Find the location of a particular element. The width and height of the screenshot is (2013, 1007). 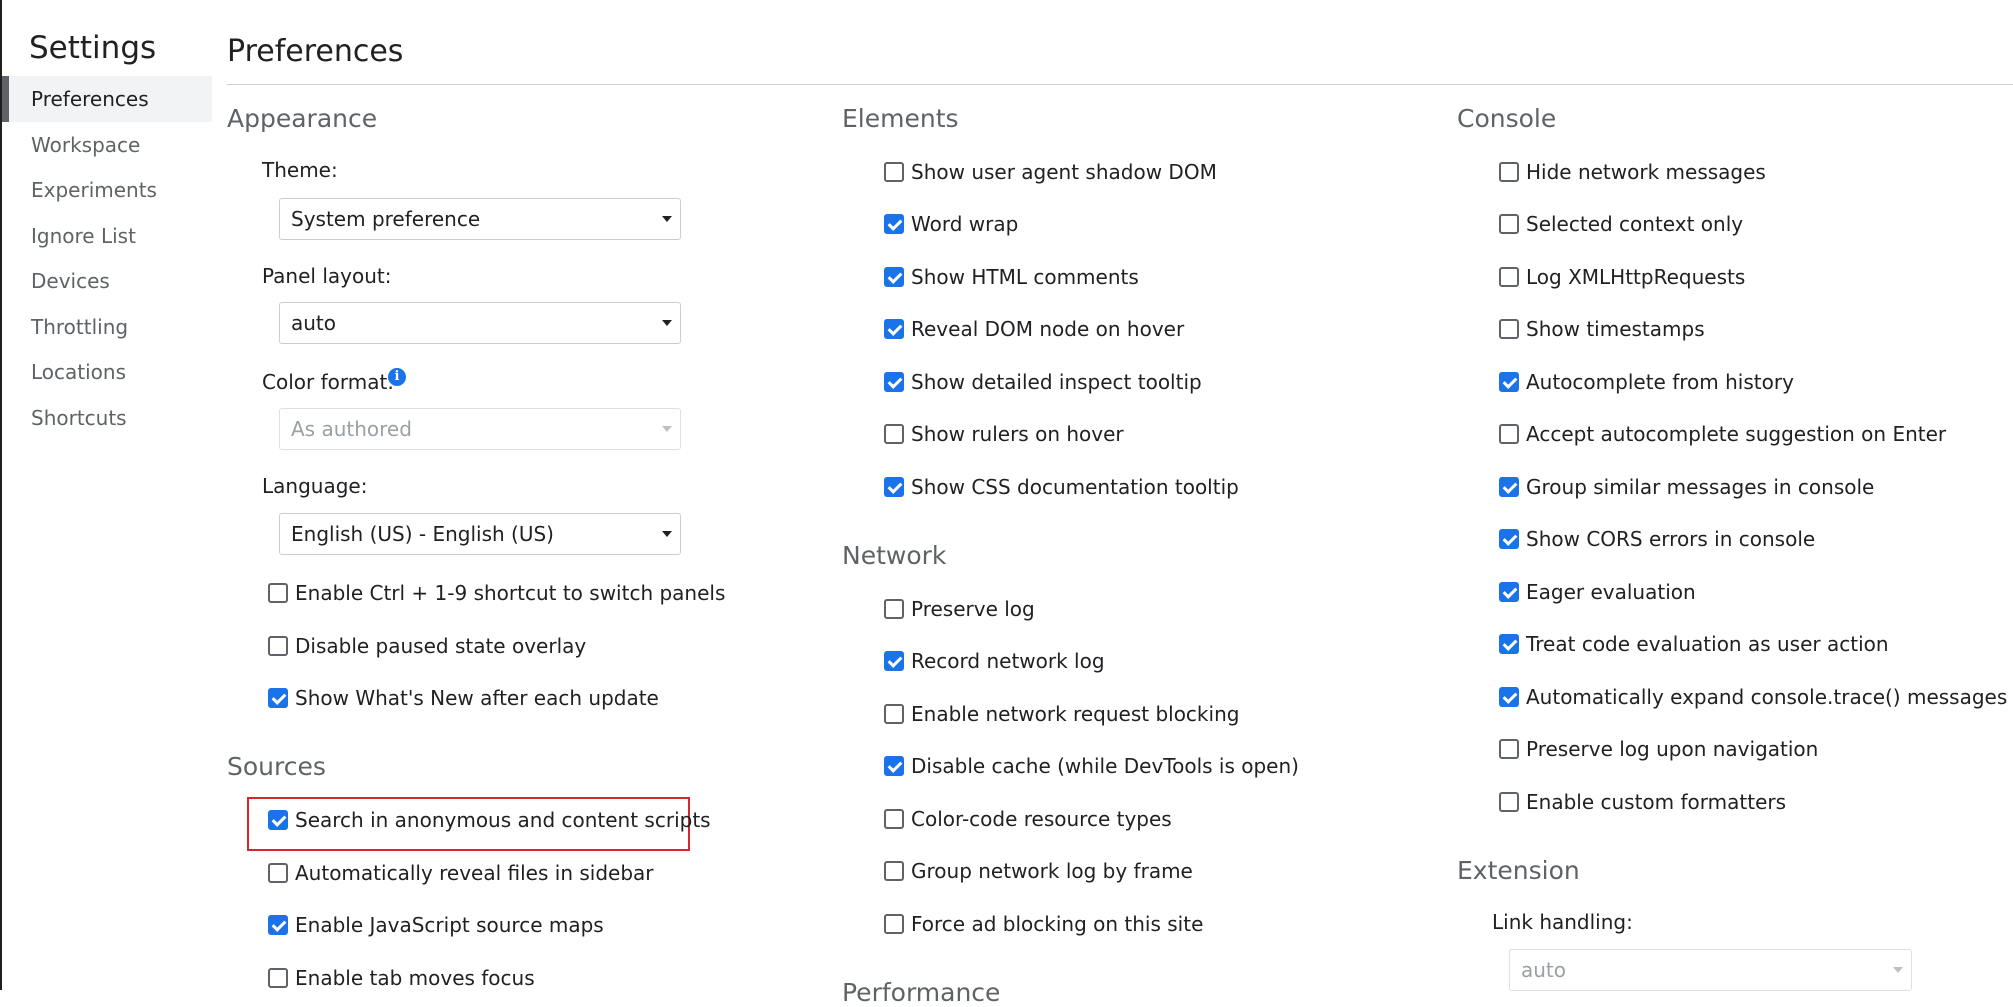

section-title-performance: Performance is located at coordinates (921, 992).